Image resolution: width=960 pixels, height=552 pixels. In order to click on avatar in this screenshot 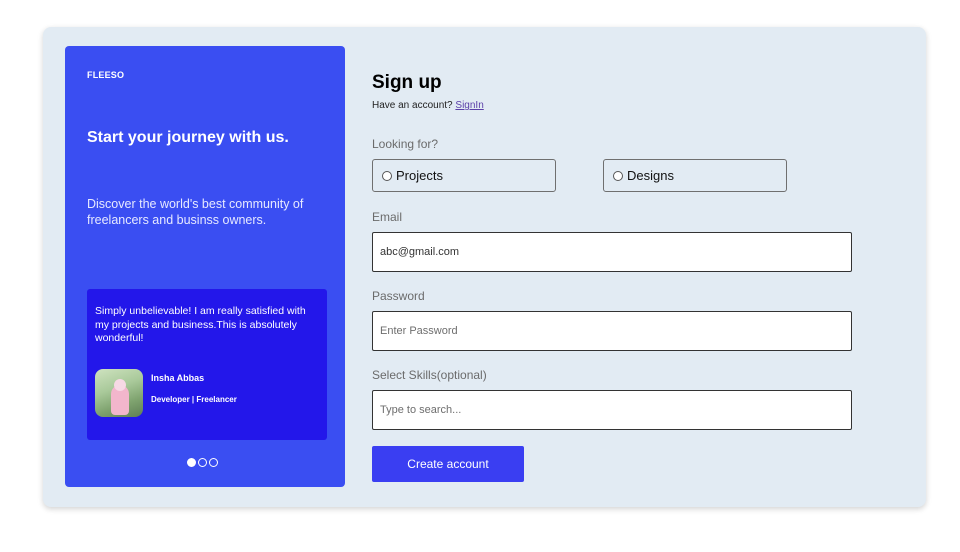, I will do `click(119, 393)`.